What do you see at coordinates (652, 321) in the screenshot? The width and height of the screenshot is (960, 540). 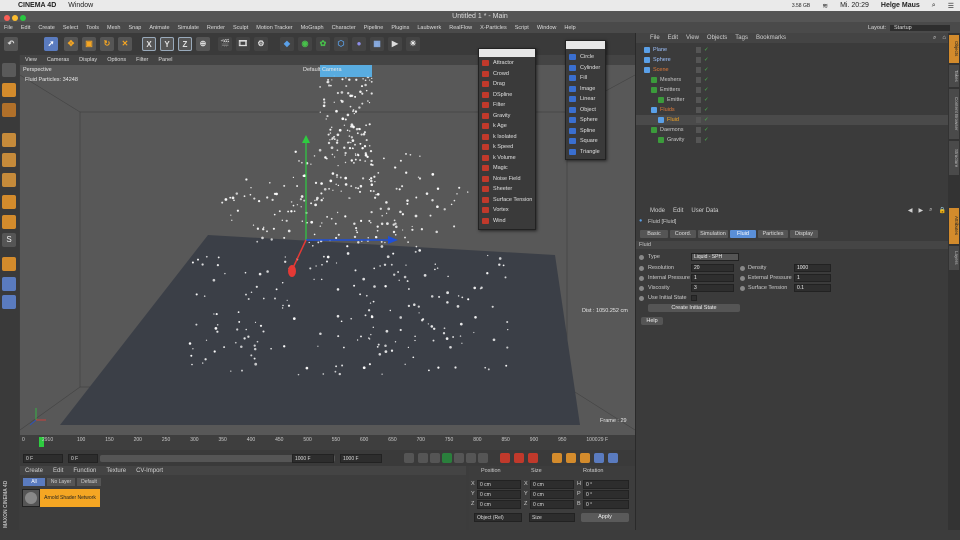 I see `help-button: Help` at bounding box center [652, 321].